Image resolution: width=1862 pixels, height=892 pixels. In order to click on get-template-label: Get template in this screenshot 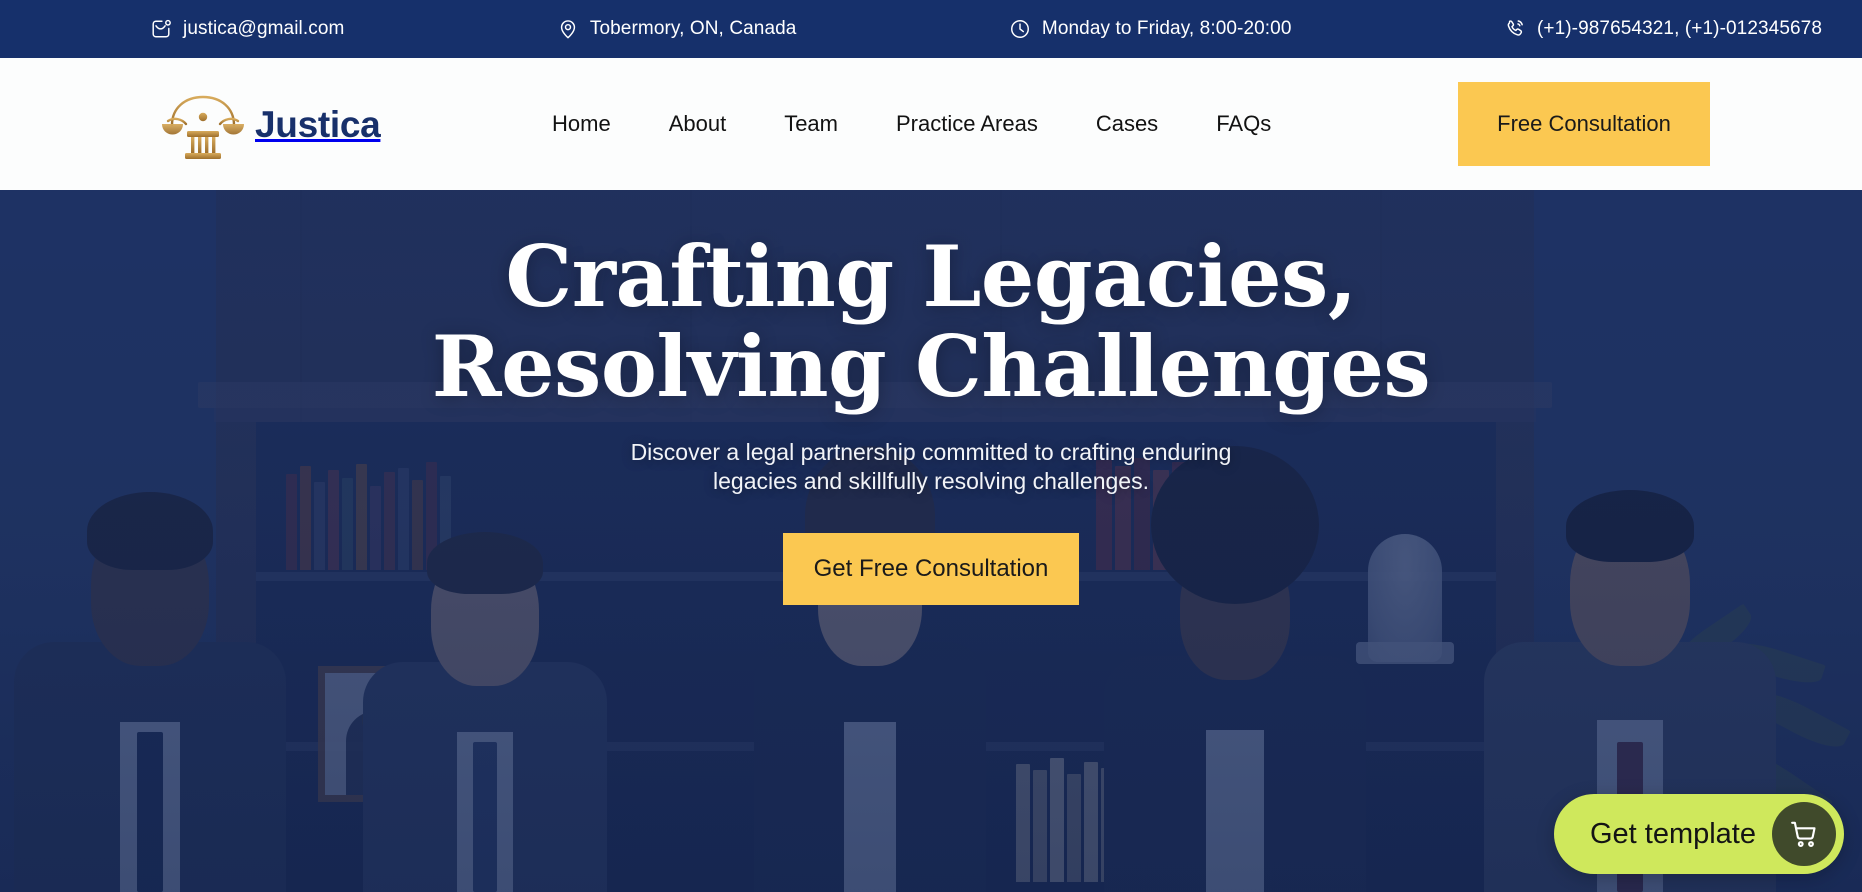, I will do `click(1672, 833)`.